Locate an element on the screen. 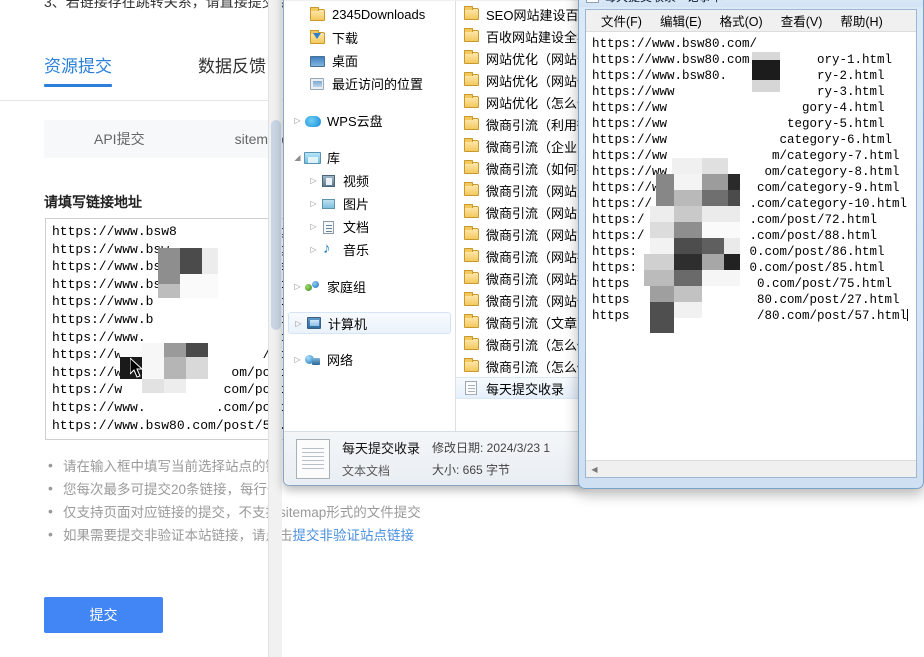 This screenshot has width=924, height=657. list-item: SEO网站建设百度 is located at coordinates (520, 14).